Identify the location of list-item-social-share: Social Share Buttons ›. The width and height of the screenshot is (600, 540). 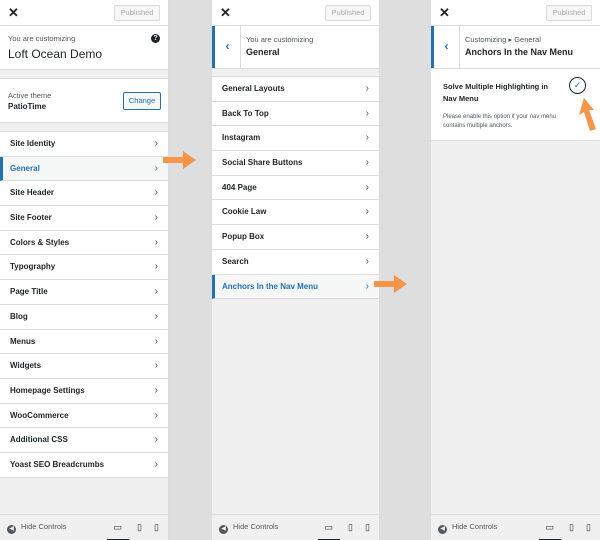
(295, 163).